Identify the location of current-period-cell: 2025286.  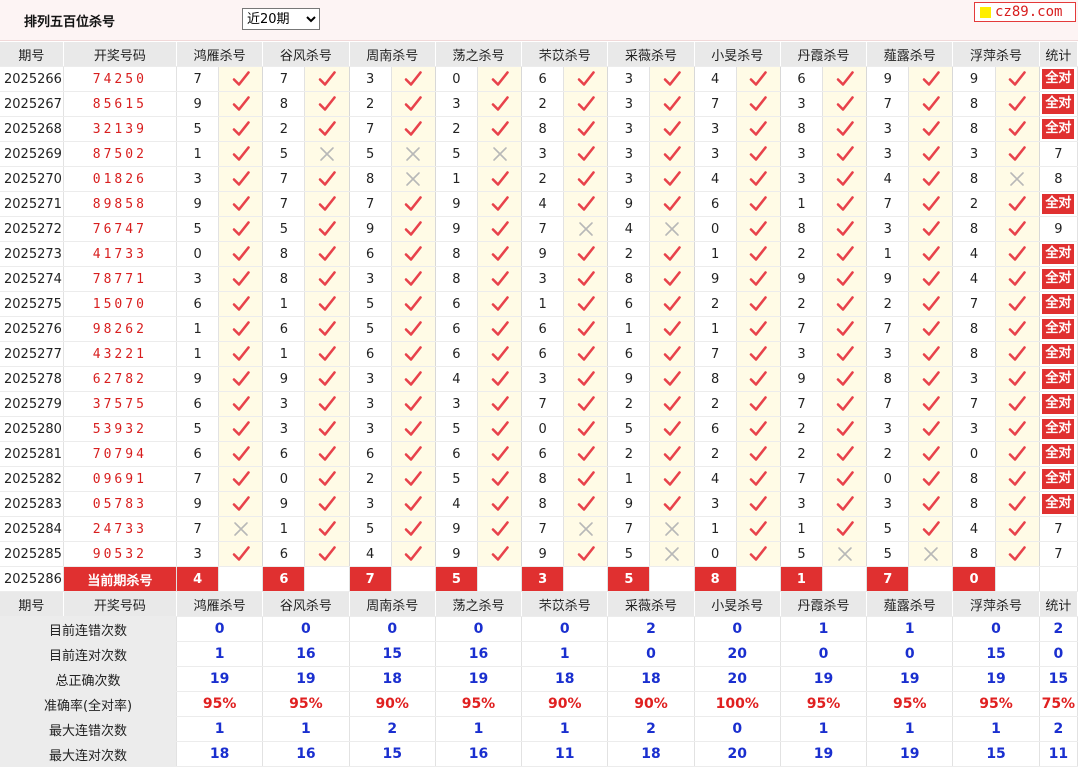
(32, 579).